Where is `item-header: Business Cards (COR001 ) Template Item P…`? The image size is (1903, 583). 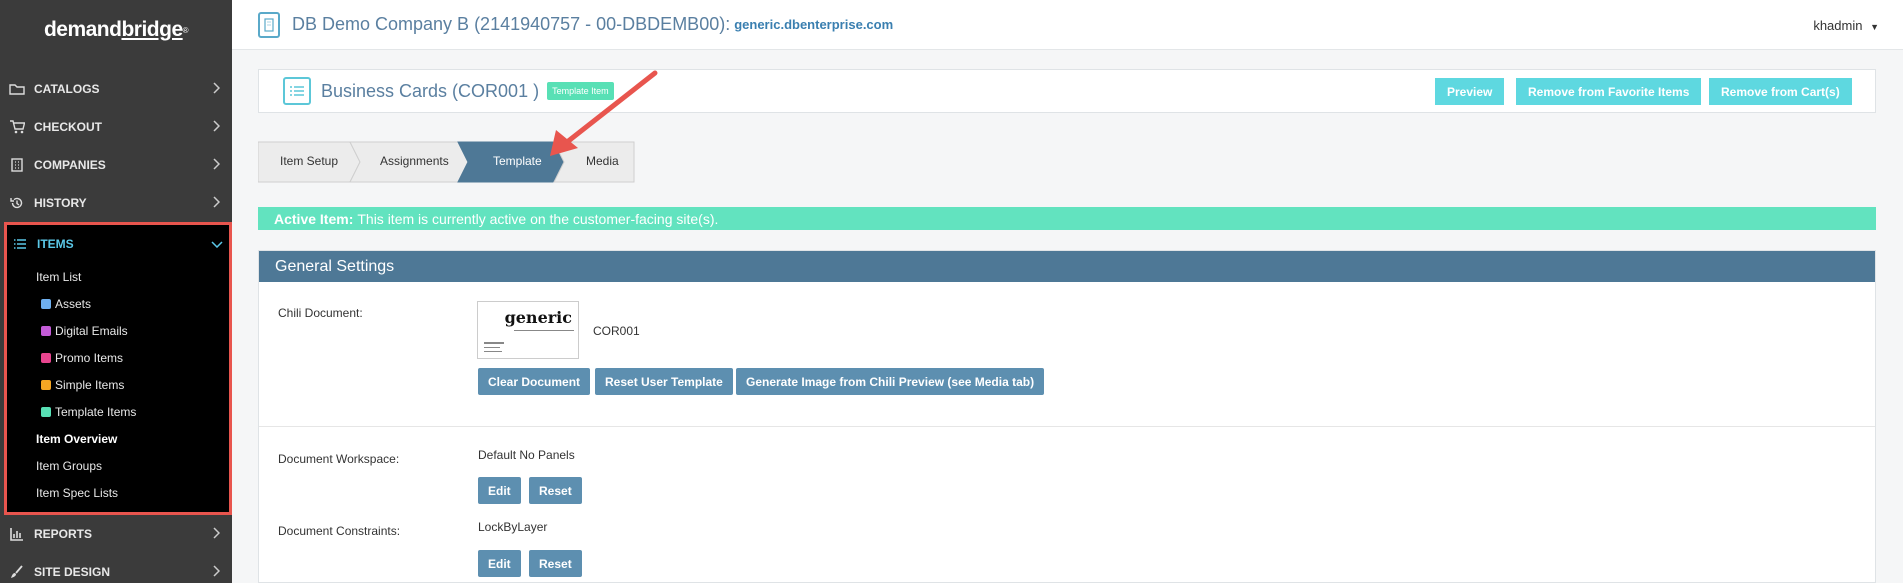 item-header: Business Cards (COR001 ) Template Item P… is located at coordinates (1067, 91).